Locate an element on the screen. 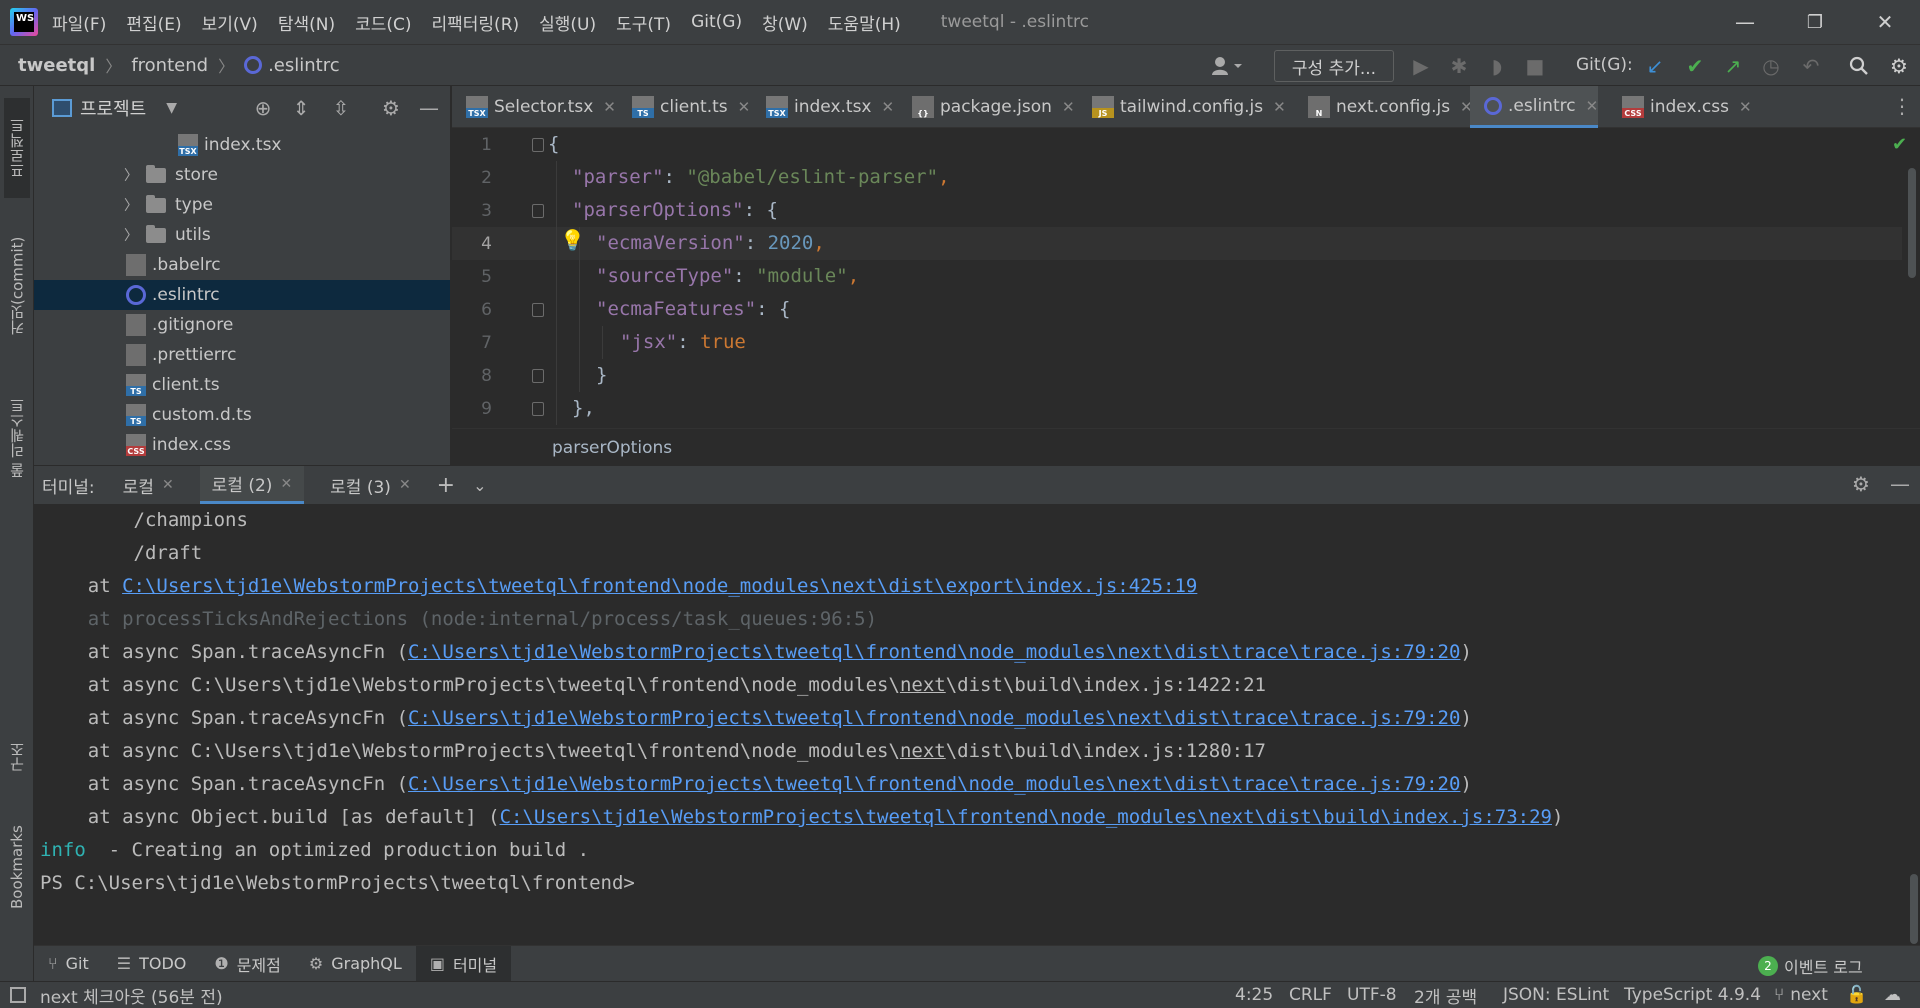  terminal-tab-local: 로컬 ✕ is located at coordinates (148, 485).